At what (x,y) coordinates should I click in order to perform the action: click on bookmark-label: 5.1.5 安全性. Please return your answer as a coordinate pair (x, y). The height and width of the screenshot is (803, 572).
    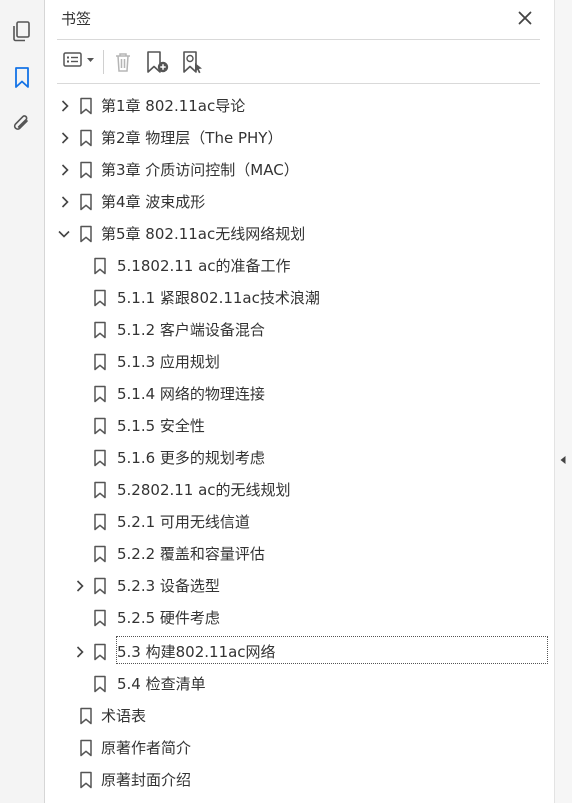
    Looking at the image, I should click on (161, 426).